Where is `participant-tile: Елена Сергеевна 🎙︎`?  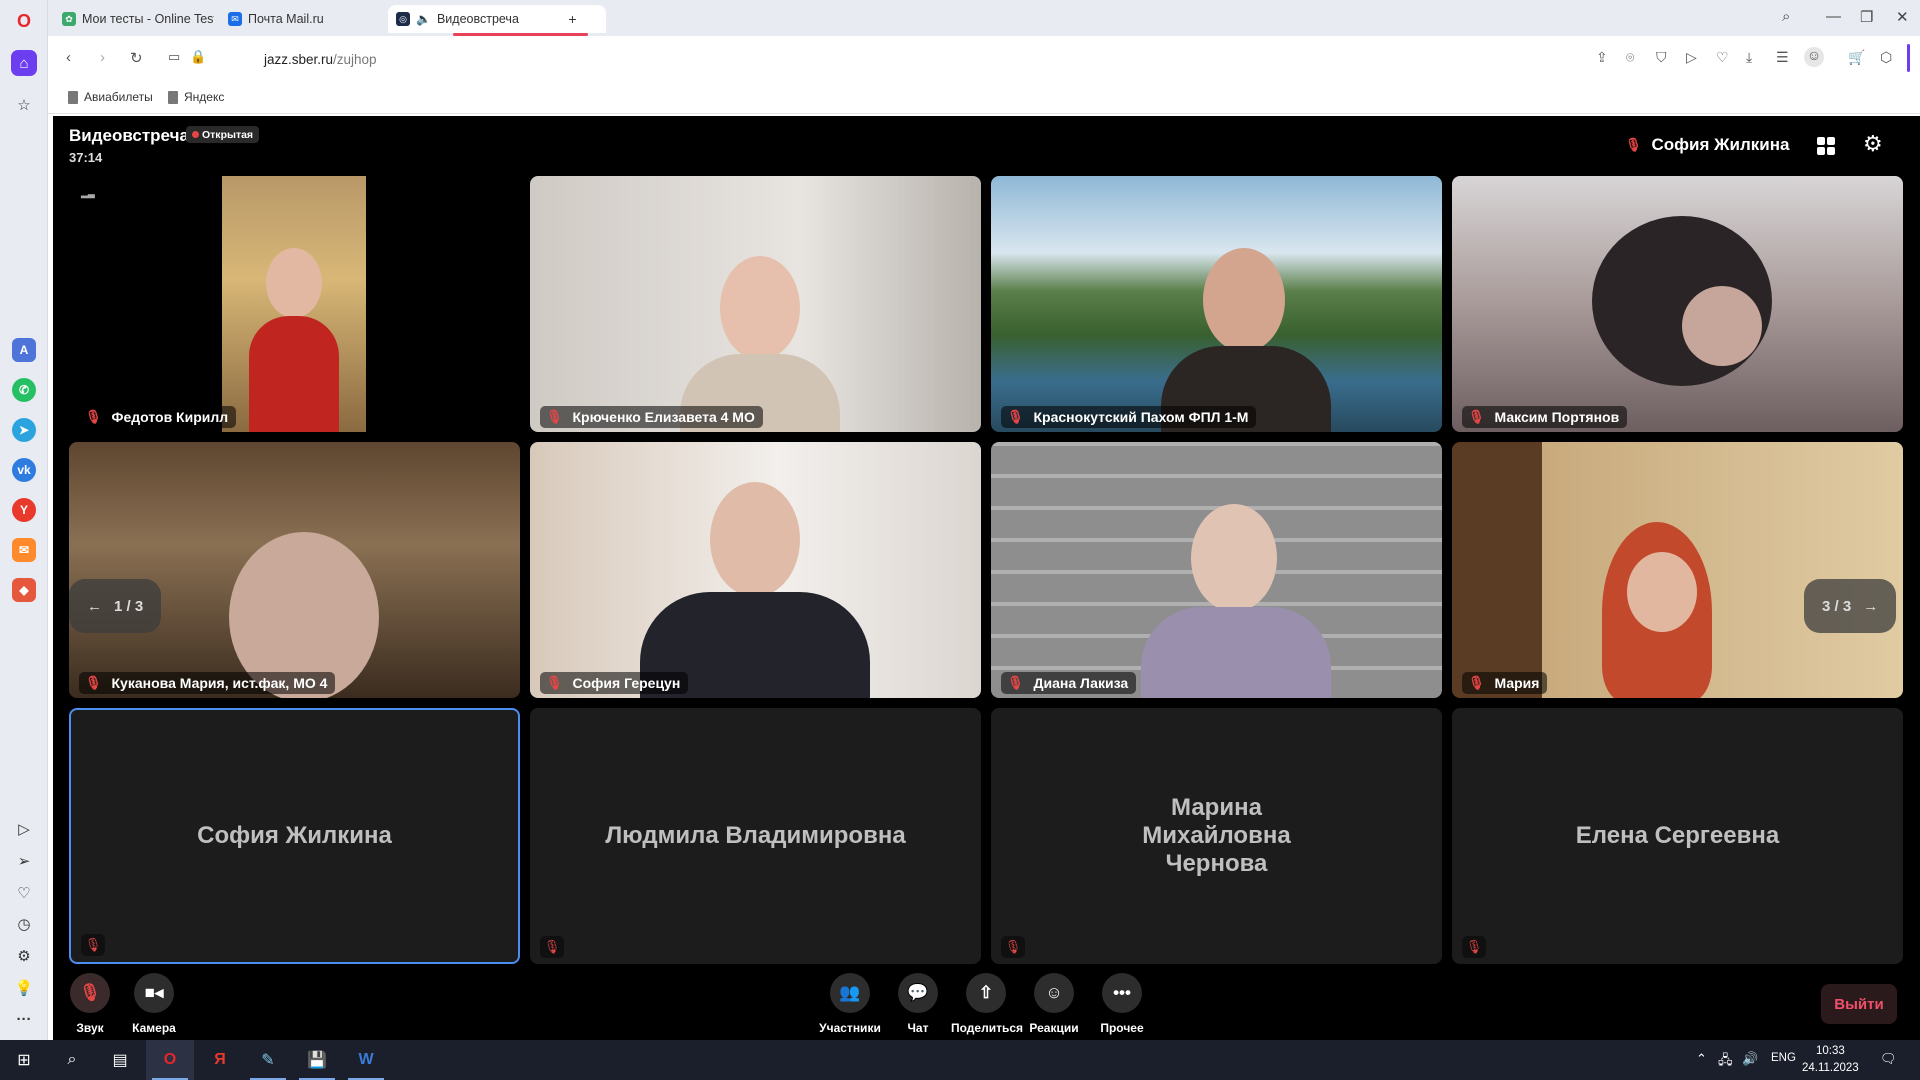 participant-tile: Елена Сергеевна 🎙︎ is located at coordinates (1677, 836).